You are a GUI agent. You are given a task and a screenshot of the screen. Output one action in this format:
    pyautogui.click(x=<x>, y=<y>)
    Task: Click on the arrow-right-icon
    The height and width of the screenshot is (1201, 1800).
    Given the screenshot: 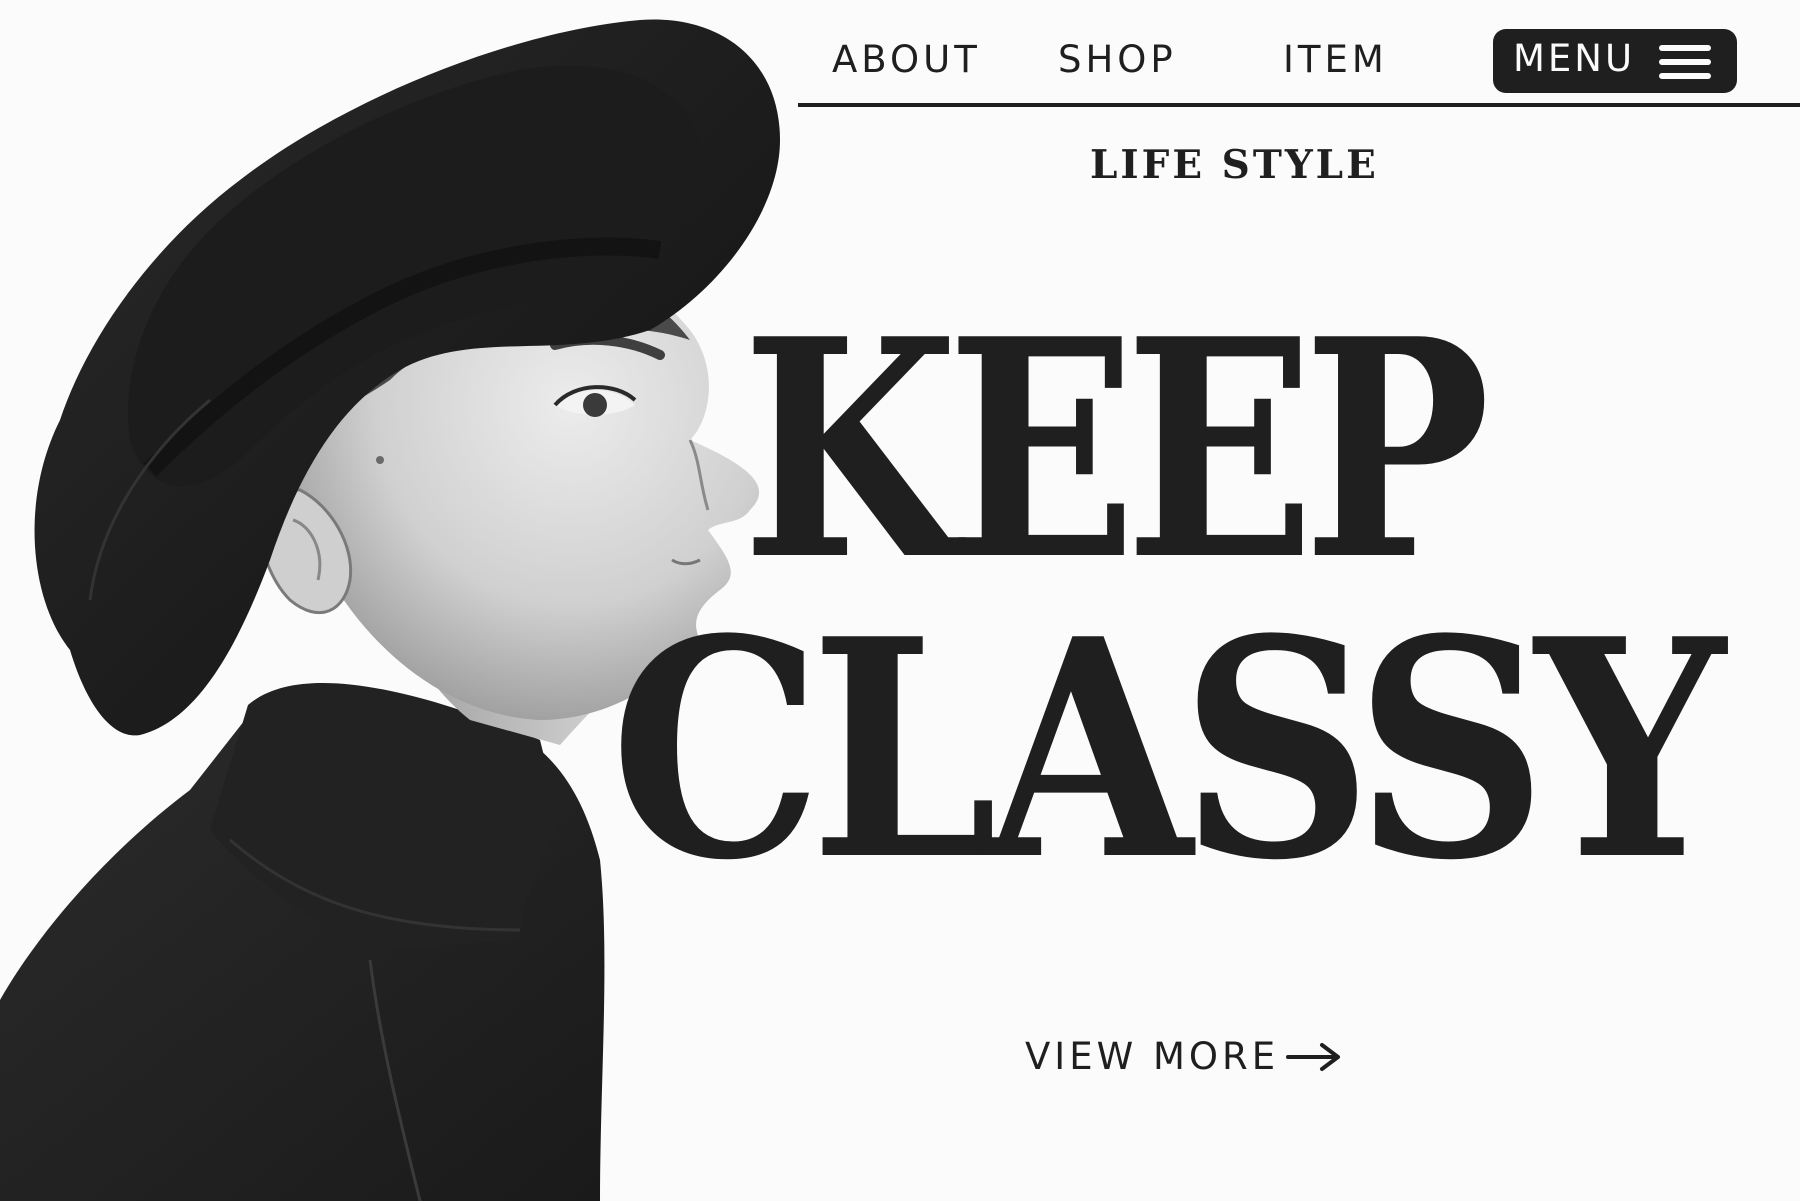 What is the action you would take?
    pyautogui.click(x=1313, y=1056)
    